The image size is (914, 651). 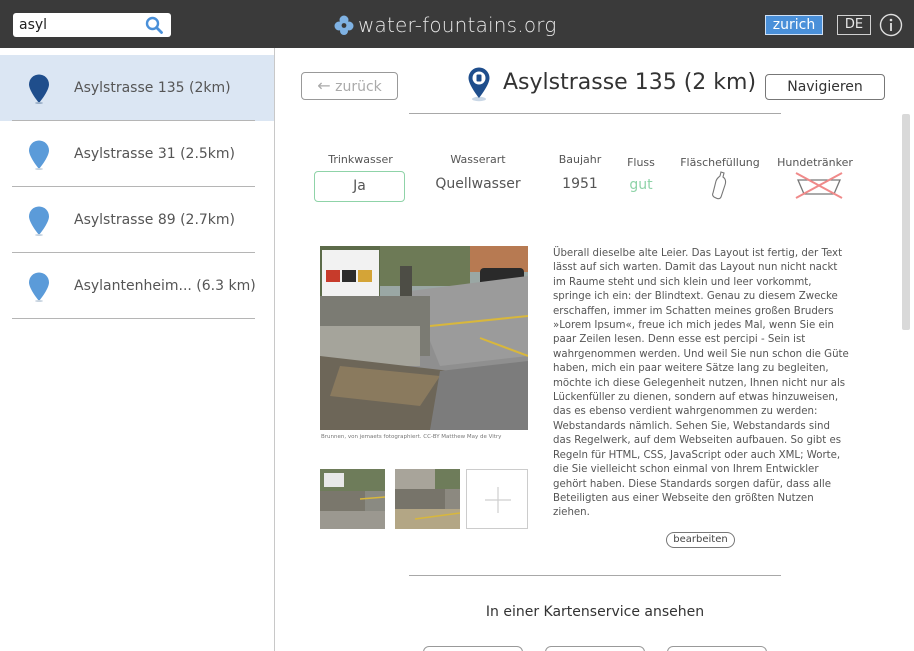 I want to click on brand: water-fountains.org, so click(x=445, y=25).